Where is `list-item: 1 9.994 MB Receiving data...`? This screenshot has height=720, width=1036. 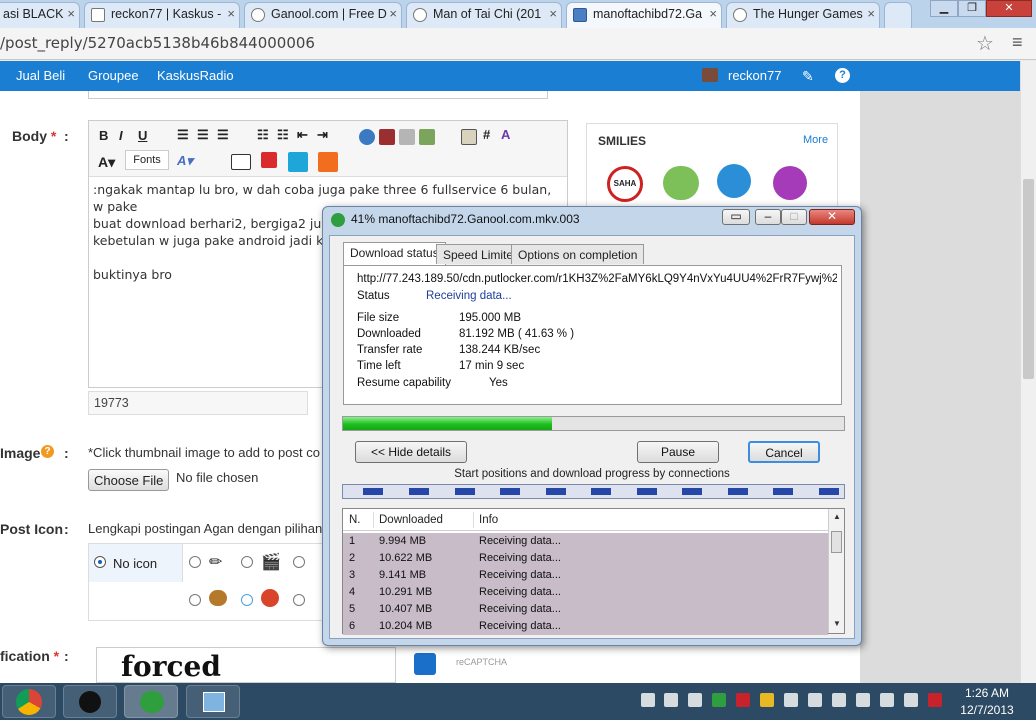
list-item: 1 9.994 MB Receiving data... is located at coordinates (585, 541).